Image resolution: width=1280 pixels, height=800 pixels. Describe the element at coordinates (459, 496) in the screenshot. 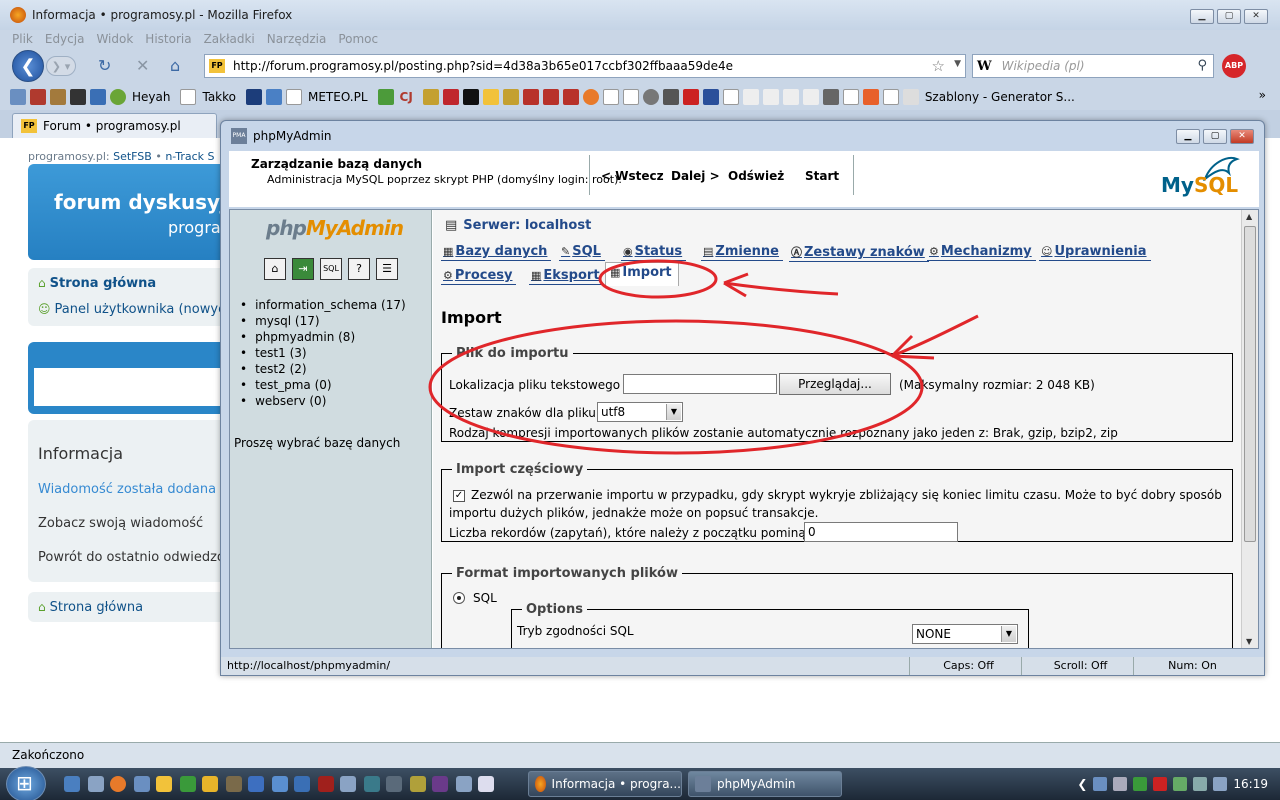

I see `allow-interrupt-checkbox: ✓` at that location.